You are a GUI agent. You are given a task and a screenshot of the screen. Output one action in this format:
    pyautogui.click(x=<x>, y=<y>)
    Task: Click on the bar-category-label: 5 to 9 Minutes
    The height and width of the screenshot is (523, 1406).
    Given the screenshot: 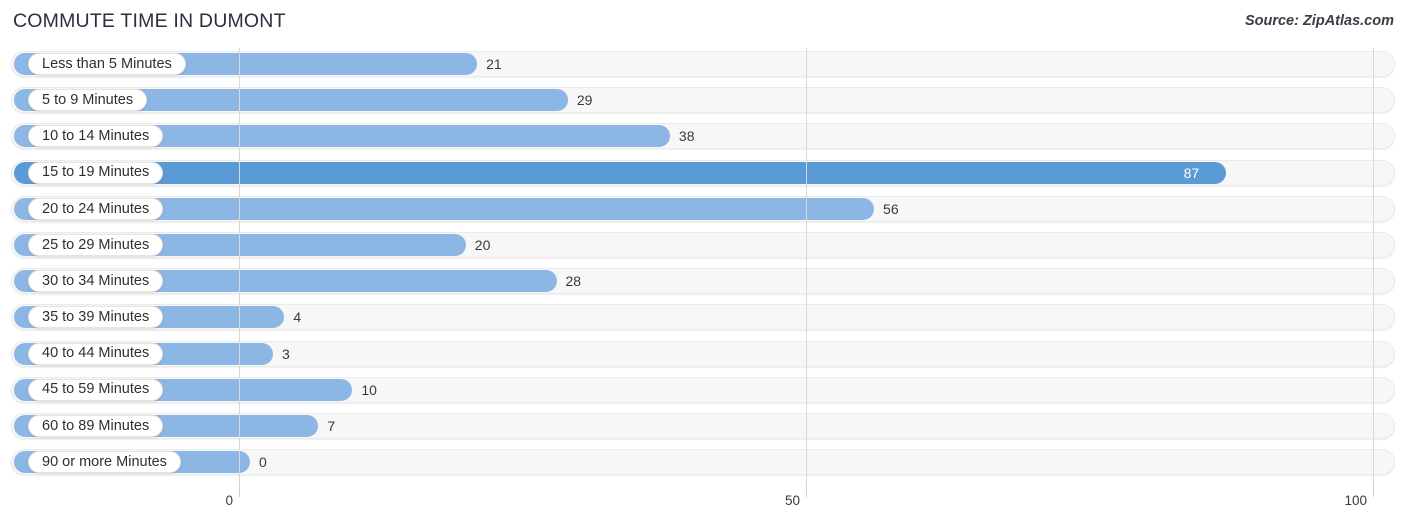 What is the action you would take?
    pyautogui.click(x=88, y=100)
    